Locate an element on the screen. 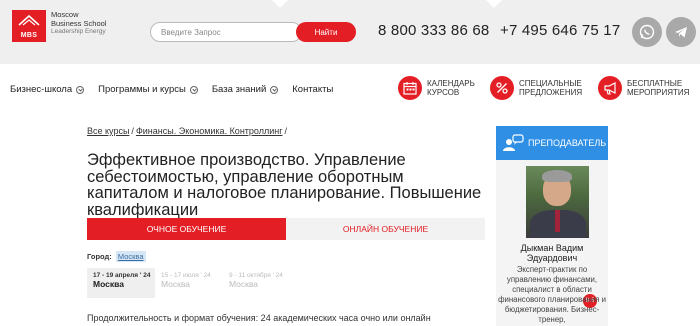 This screenshot has height=326, width=700. nav-item-label: Программы и курсы is located at coordinates (142, 89).